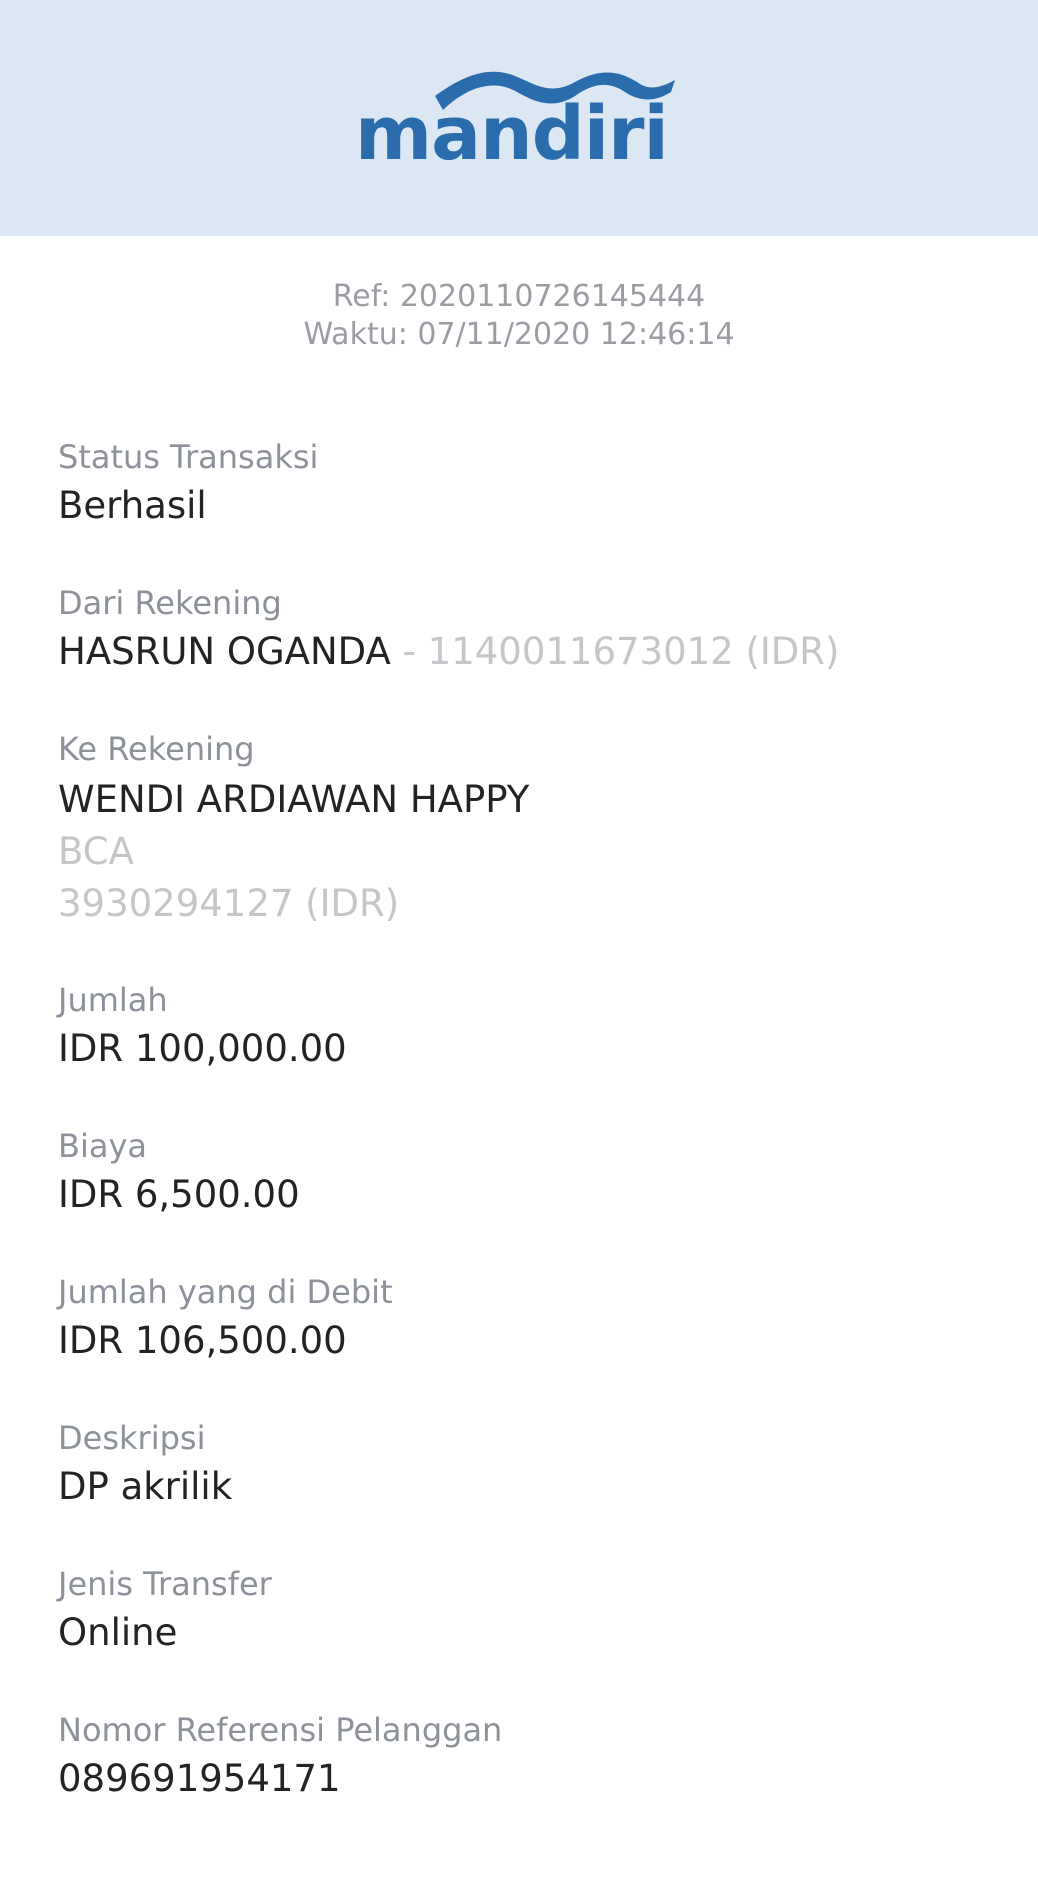 The image size is (1038, 1877). Describe the element at coordinates (96, 851) in the screenshot. I see `to-account-bank: BCA` at that location.